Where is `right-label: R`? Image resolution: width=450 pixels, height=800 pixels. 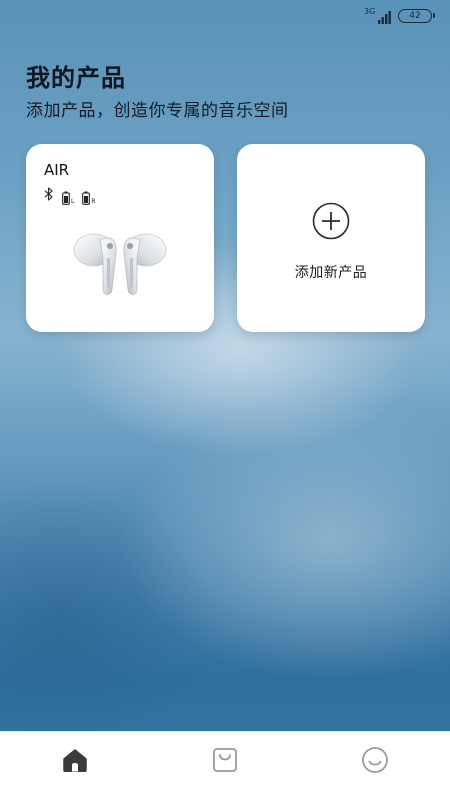 right-label: R is located at coordinates (93, 201).